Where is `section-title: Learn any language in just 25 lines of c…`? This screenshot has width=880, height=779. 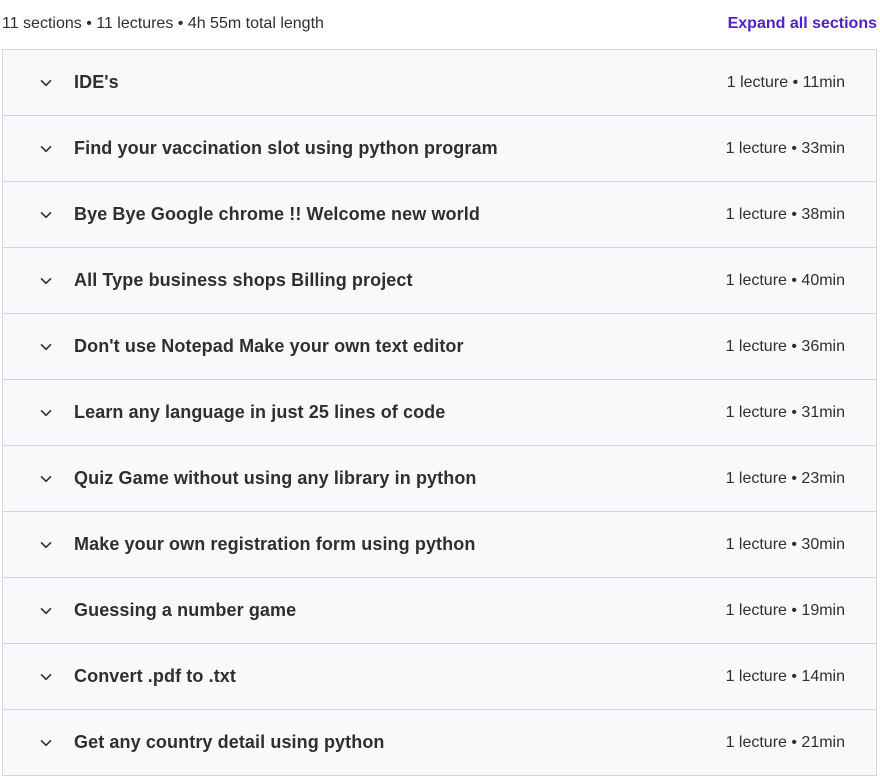 section-title: Learn any language in just 25 lines of c… is located at coordinates (260, 412).